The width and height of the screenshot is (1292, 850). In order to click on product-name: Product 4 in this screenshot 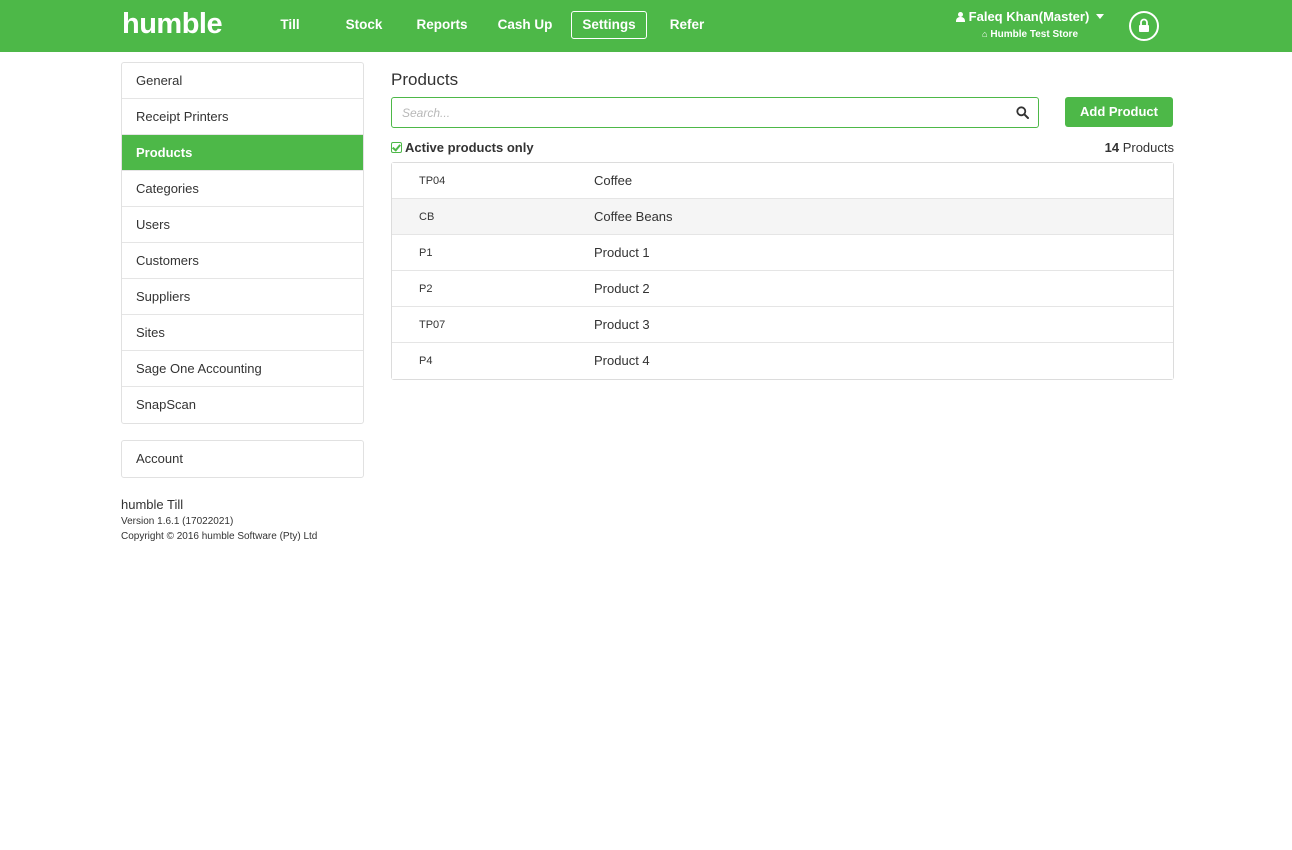, I will do `click(622, 360)`.